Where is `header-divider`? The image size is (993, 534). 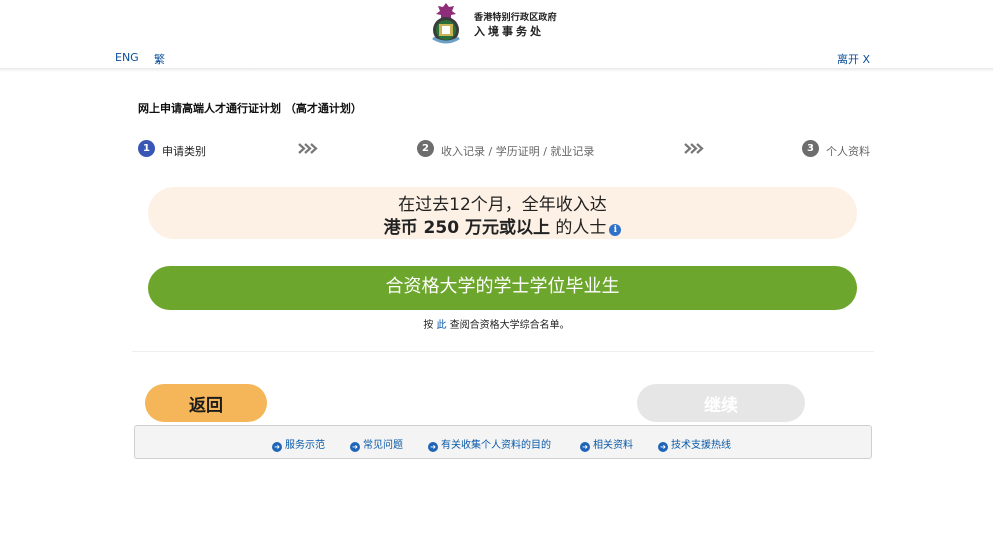 header-divider is located at coordinates (496, 70).